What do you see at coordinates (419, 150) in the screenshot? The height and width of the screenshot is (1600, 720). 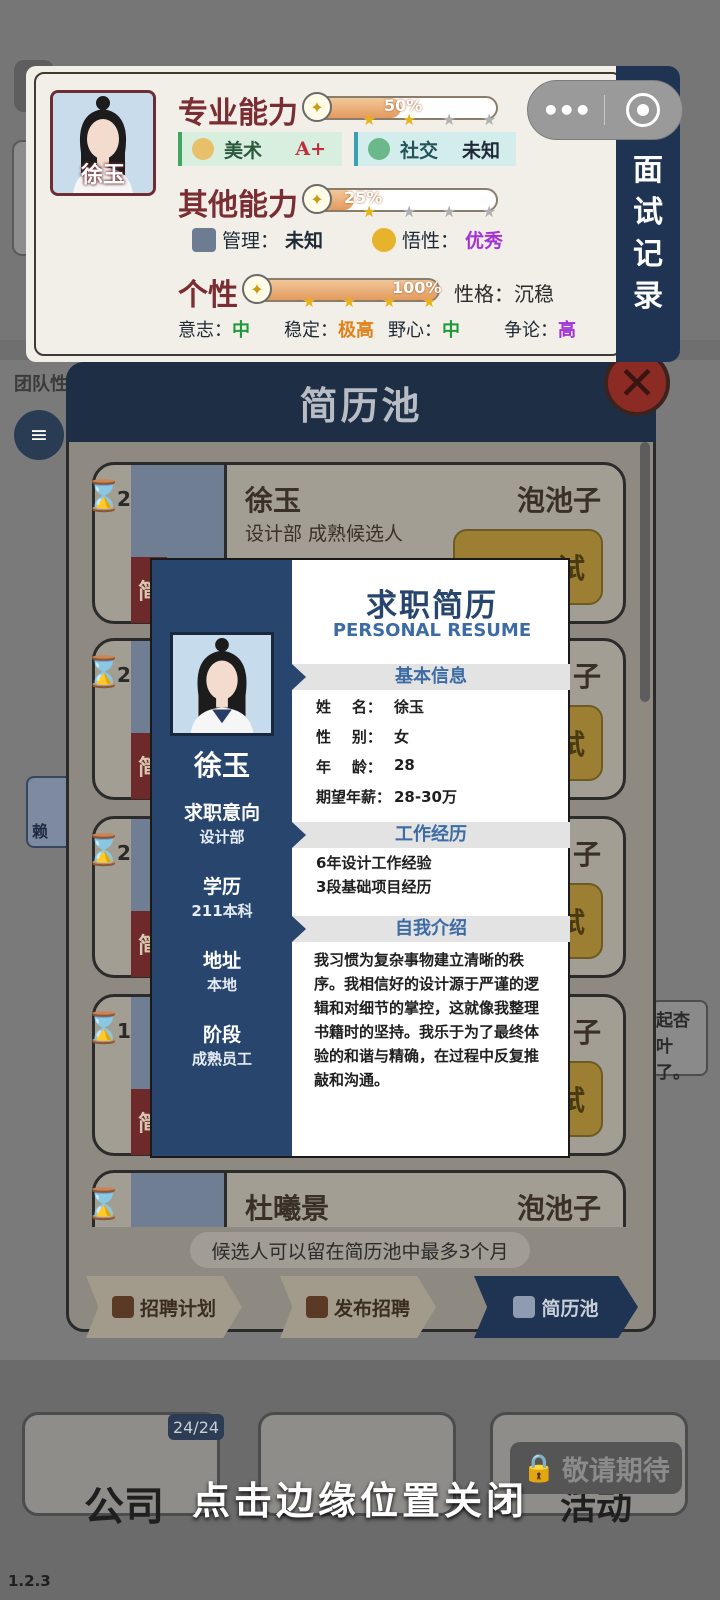 I see `skill-label: 社交` at bounding box center [419, 150].